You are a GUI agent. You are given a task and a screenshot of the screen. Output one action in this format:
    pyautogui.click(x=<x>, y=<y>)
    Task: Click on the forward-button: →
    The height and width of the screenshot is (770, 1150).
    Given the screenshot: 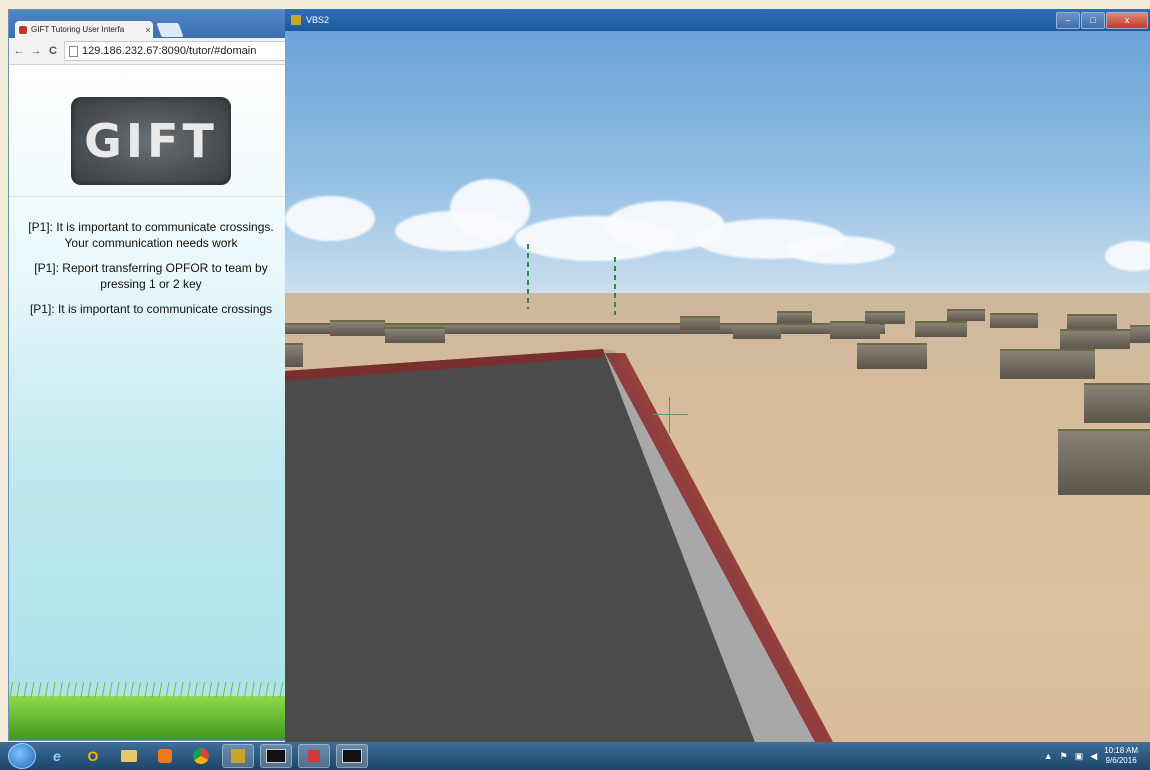 What is the action you would take?
    pyautogui.click(x=36, y=51)
    